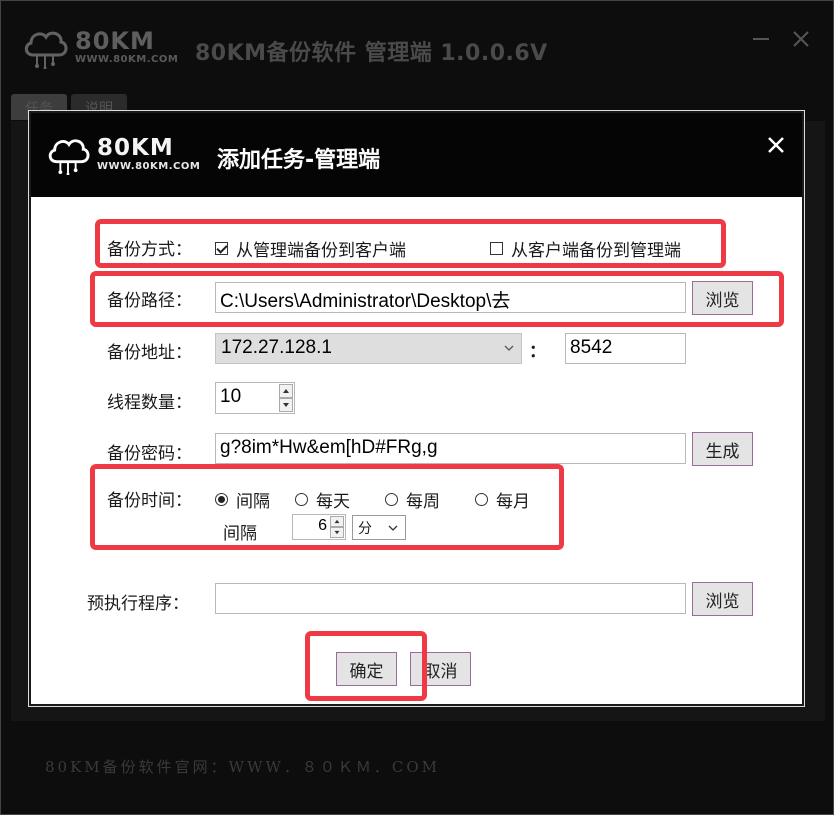  Describe the element at coordinates (231, 396) in the screenshot. I see `thread-count-value: 10` at that location.